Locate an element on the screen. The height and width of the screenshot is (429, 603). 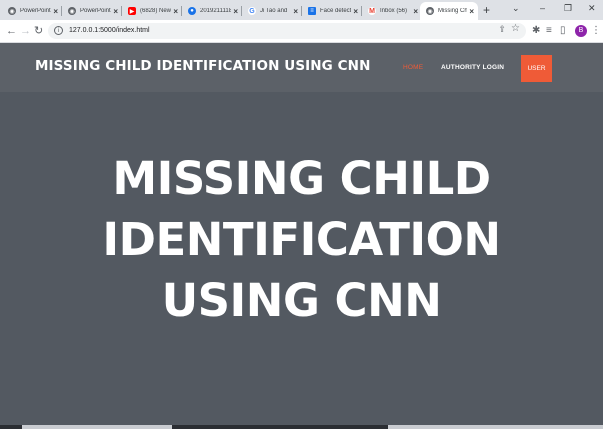
browser-tab: ● 2019211118 × is located at coordinates (212, 11).